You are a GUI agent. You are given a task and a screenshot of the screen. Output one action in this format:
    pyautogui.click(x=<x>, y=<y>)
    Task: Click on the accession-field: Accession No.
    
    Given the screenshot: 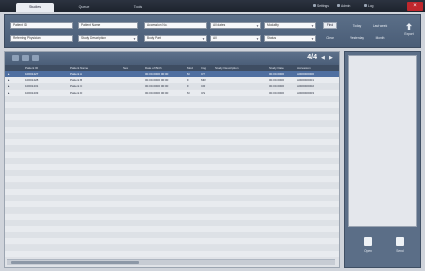 What is the action you would take?
    pyautogui.click(x=175, y=25)
    